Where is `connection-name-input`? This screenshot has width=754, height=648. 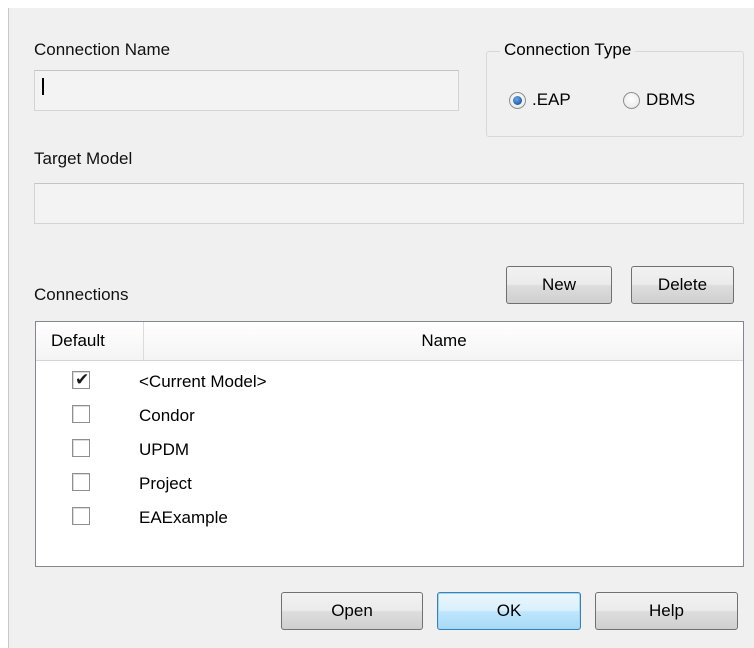
connection-name-input is located at coordinates (246, 90).